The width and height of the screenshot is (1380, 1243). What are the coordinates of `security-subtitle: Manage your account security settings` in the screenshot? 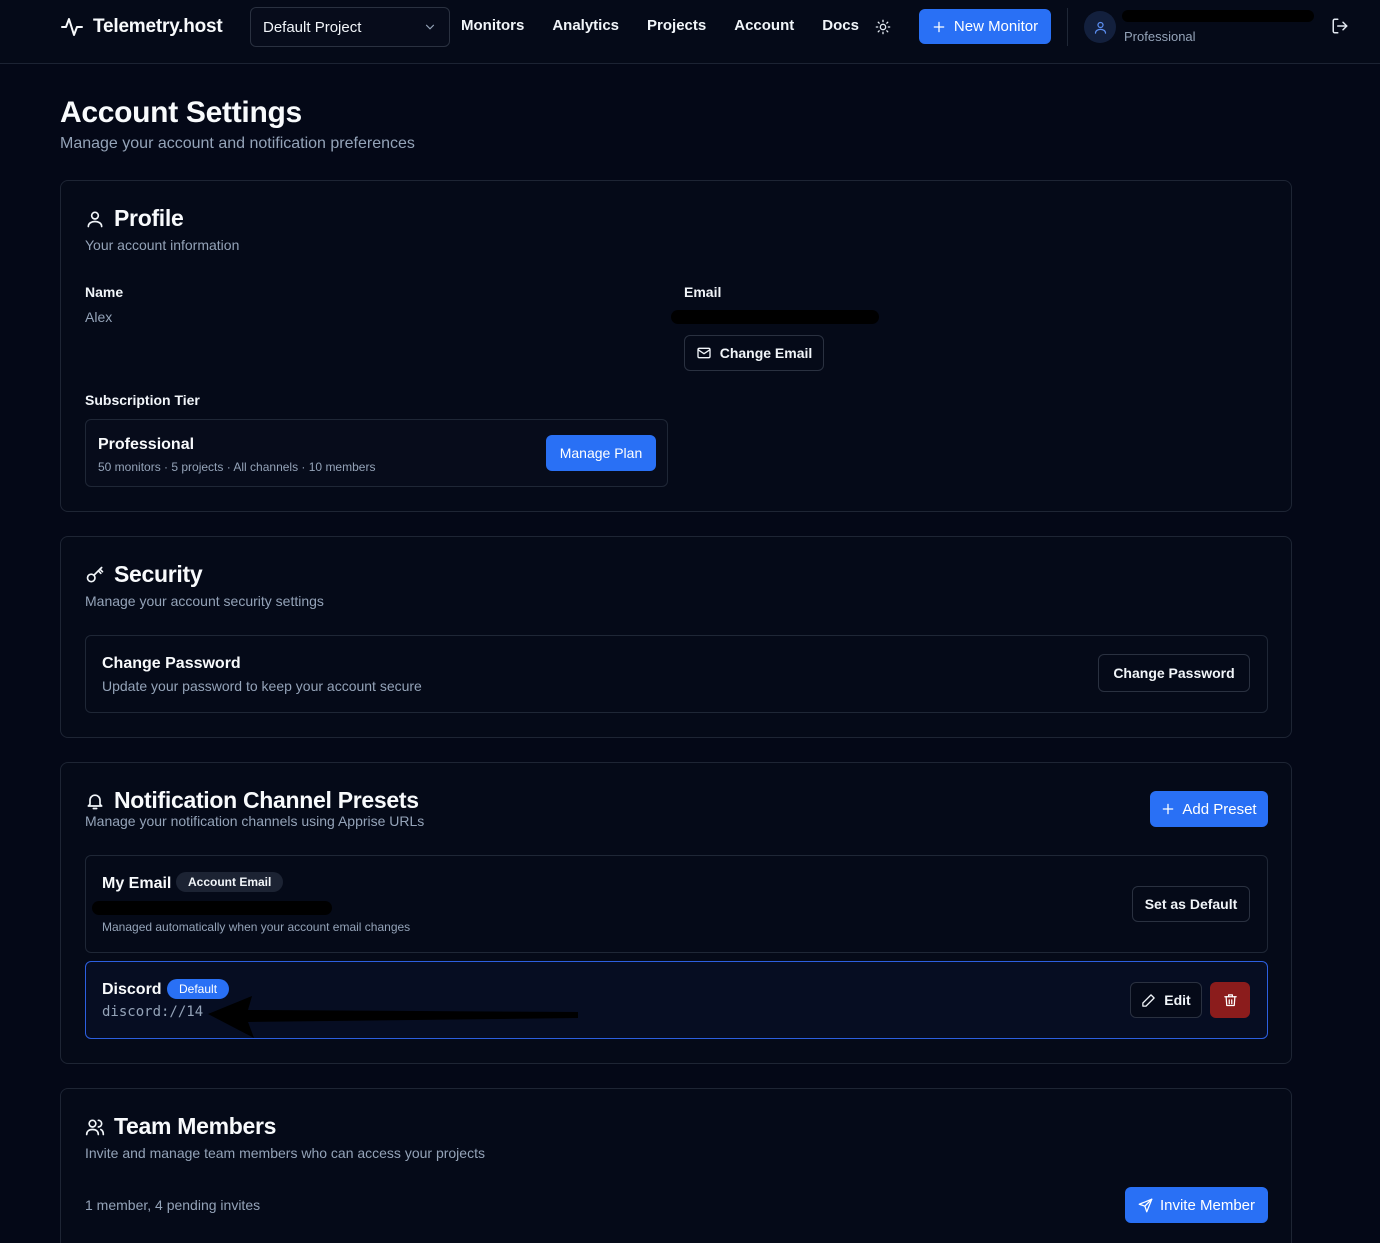 It's located at (204, 601).